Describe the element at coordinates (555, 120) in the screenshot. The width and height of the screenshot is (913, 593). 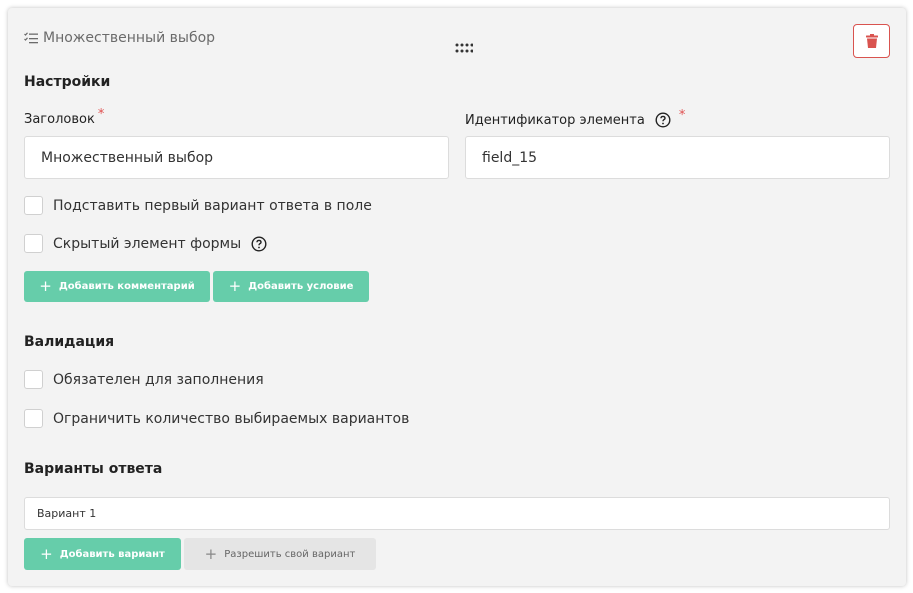
I see `element-id-label-text: Идентификатор элемента` at that location.